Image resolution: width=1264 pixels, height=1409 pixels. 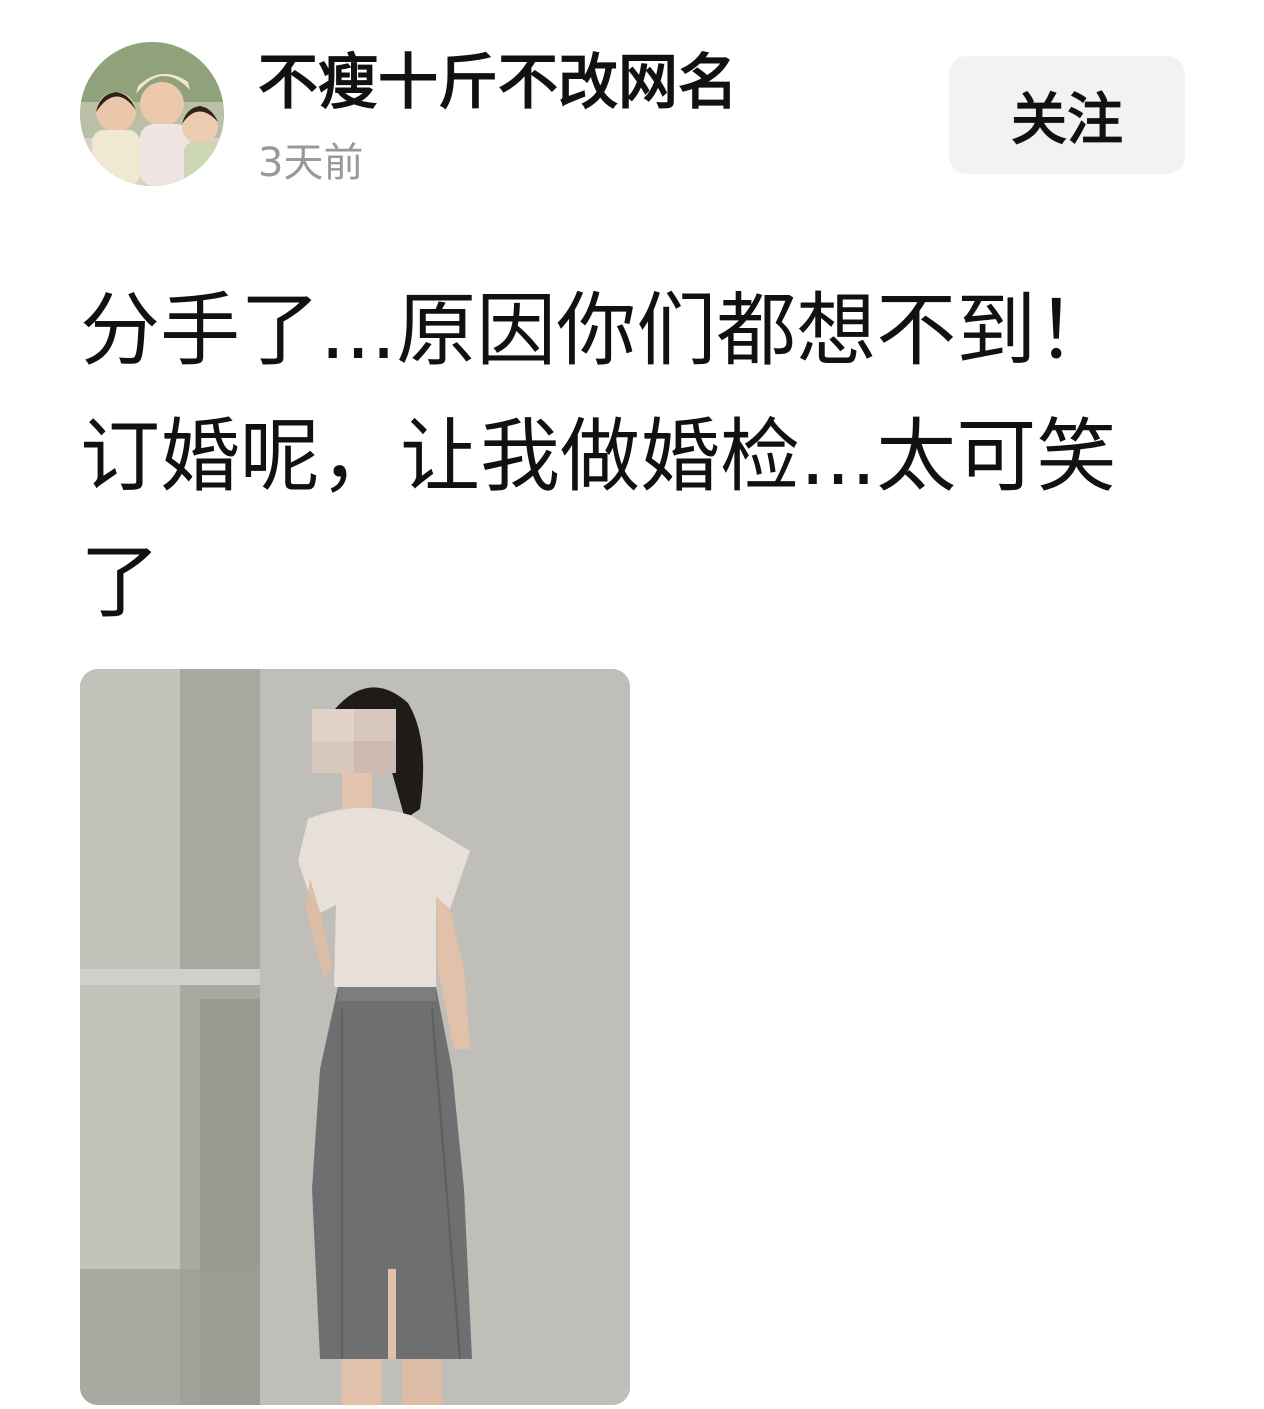 I want to click on author-avatar, so click(x=152, y=114).